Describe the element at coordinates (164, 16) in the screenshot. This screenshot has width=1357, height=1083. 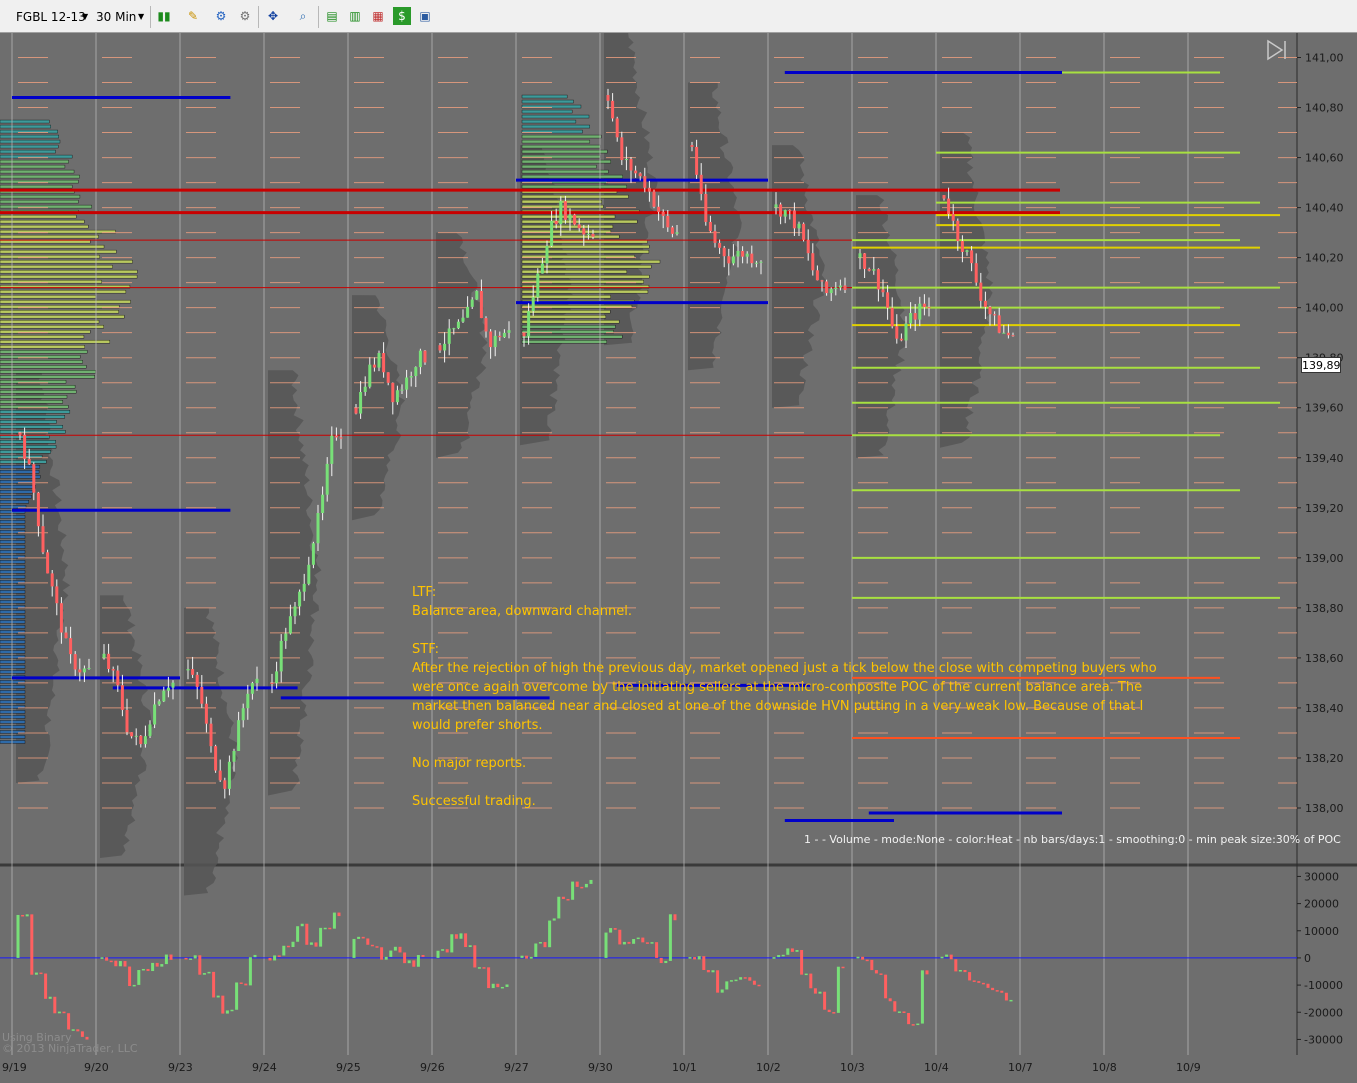
I see `bar-type-icon: ▮▮` at that location.